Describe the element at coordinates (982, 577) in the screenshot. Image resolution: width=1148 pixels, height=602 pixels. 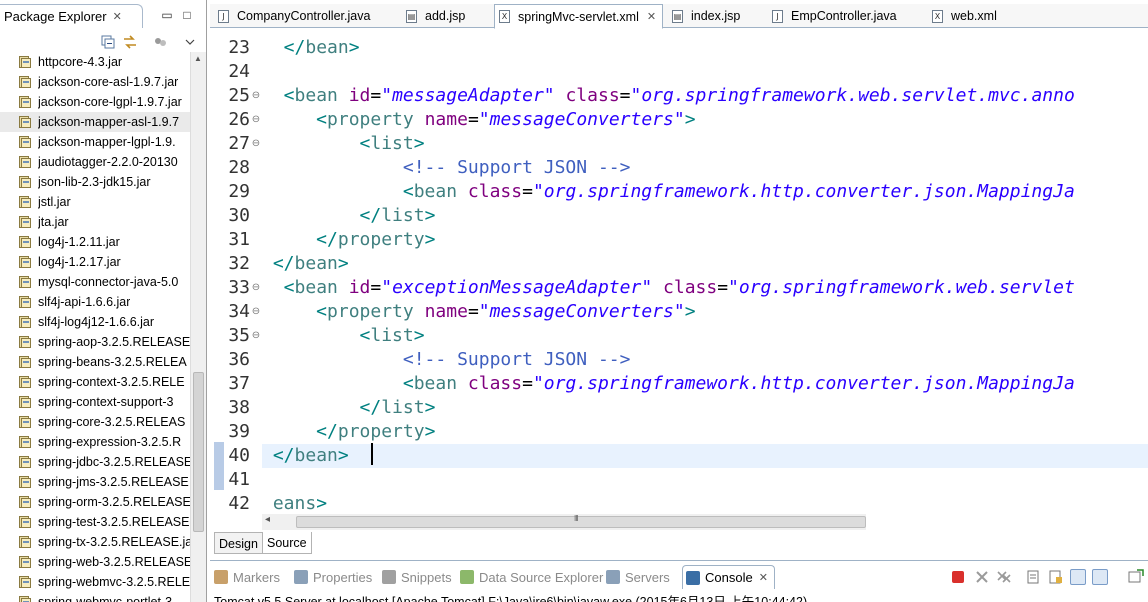
I see `remove-launch-icon` at that location.